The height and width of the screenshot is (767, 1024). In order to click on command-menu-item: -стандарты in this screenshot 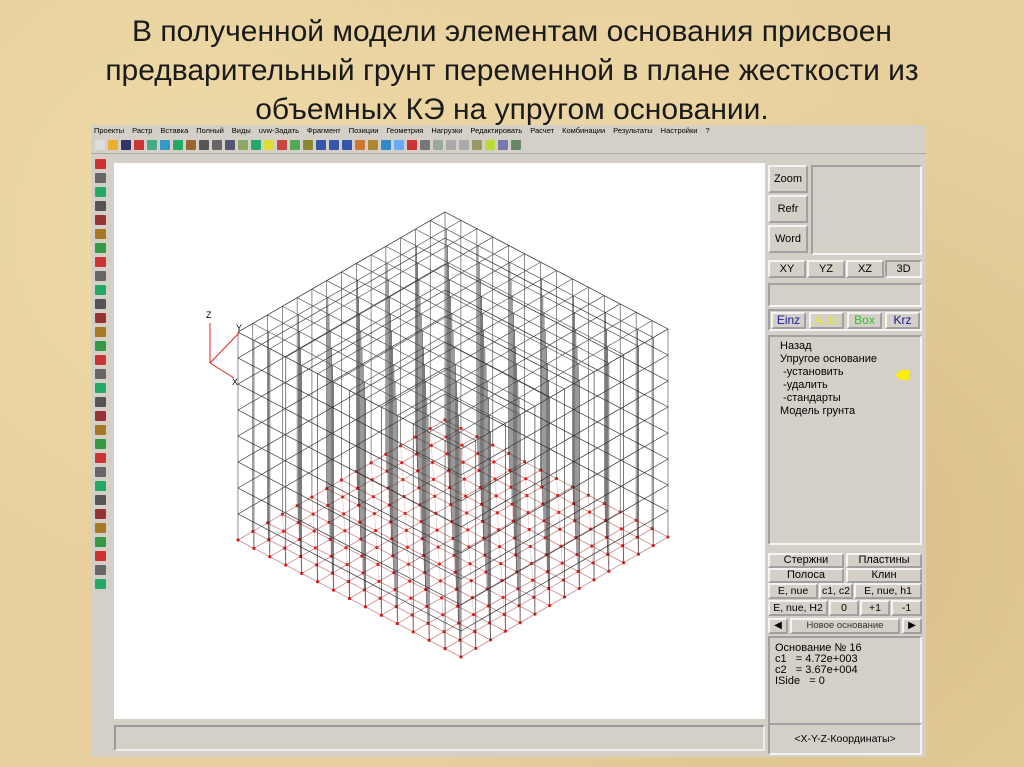, I will do `click(845, 398)`.